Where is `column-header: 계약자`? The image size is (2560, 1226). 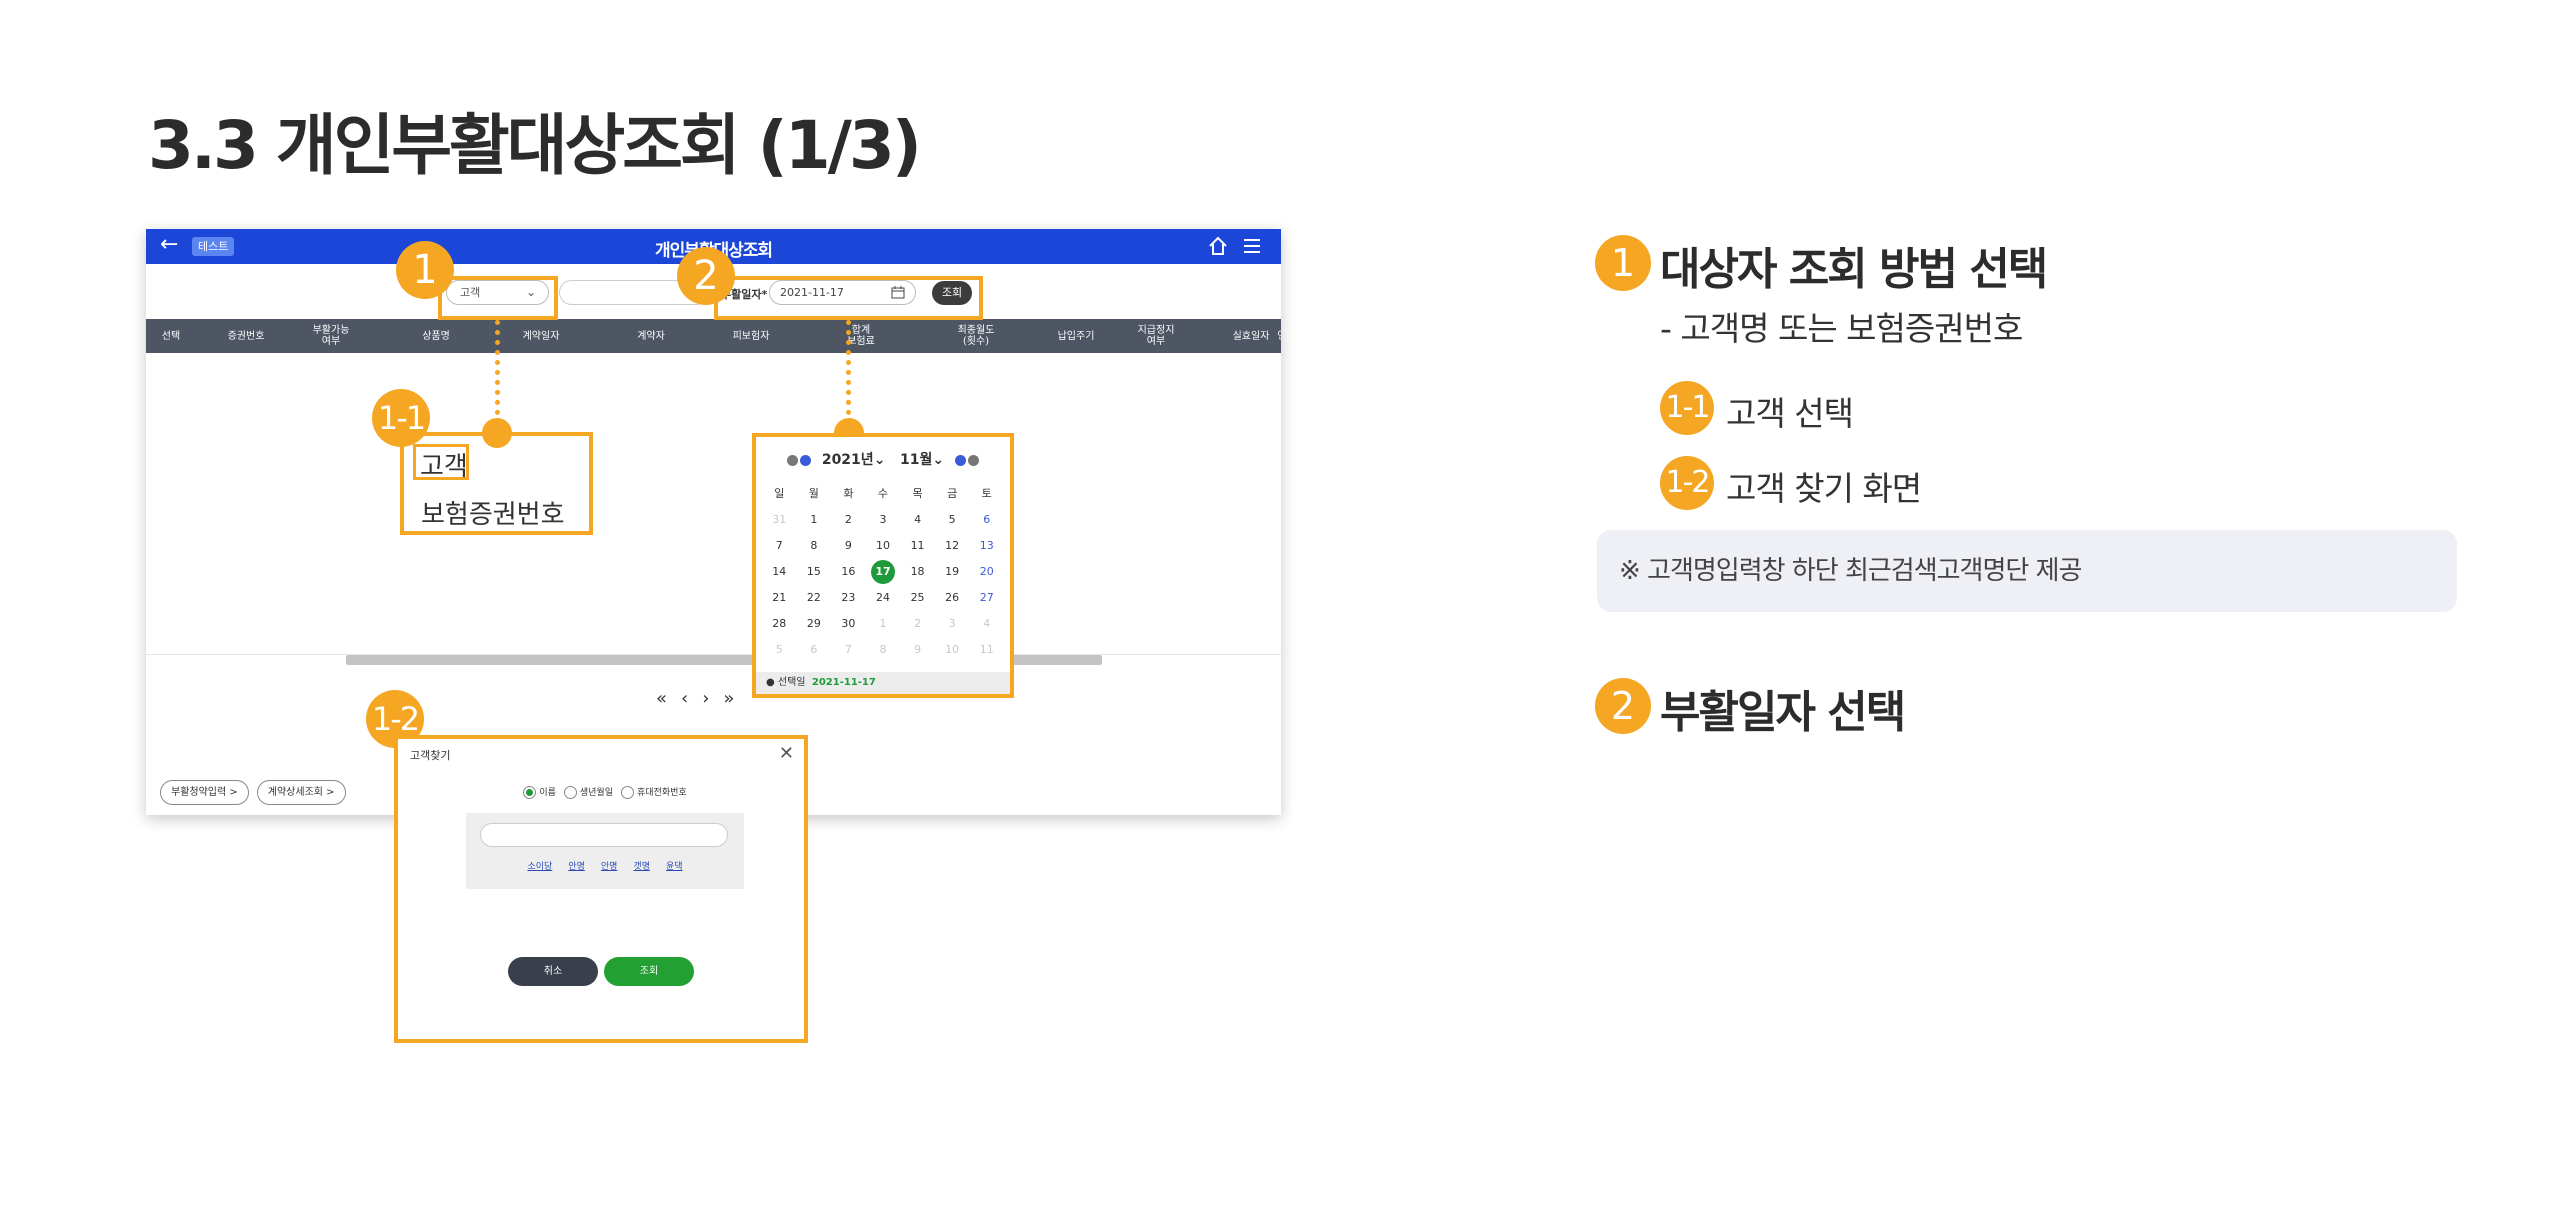 column-header: 계약자 is located at coordinates (651, 336).